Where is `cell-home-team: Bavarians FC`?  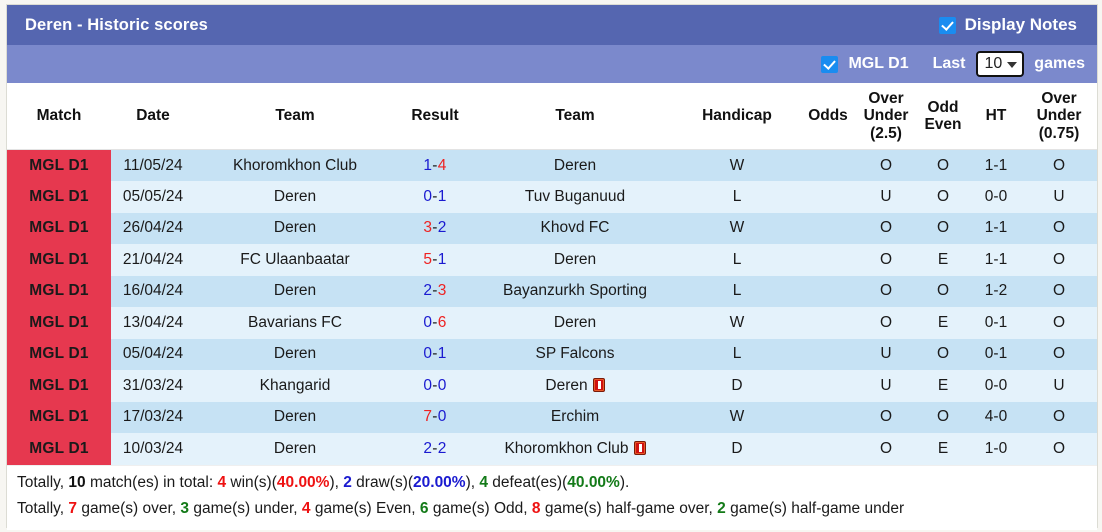 cell-home-team: Bavarians FC is located at coordinates (295, 323).